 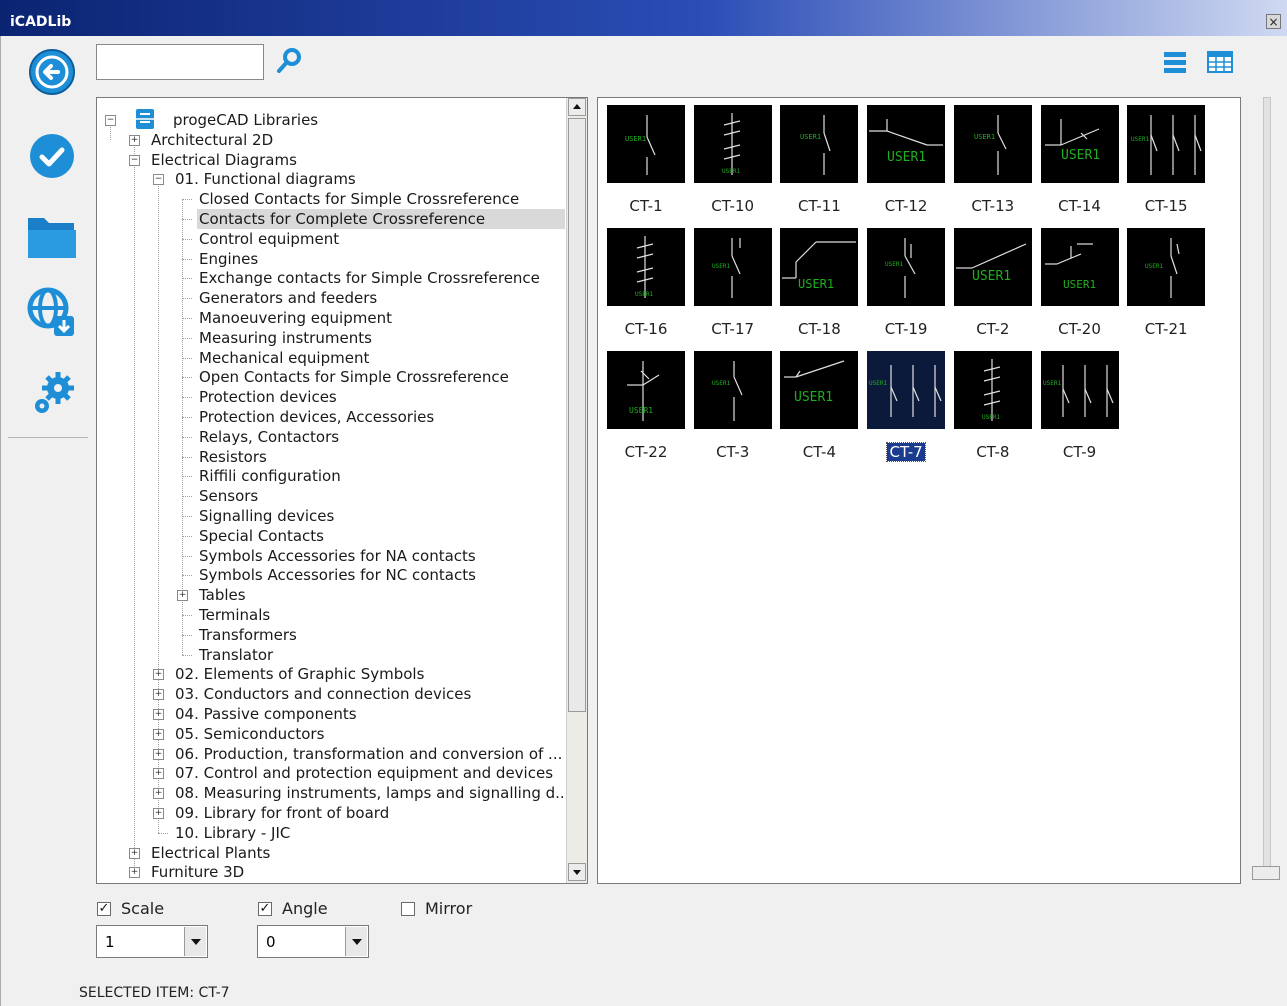 I want to click on close-icon: ×, so click(x=1273, y=21).